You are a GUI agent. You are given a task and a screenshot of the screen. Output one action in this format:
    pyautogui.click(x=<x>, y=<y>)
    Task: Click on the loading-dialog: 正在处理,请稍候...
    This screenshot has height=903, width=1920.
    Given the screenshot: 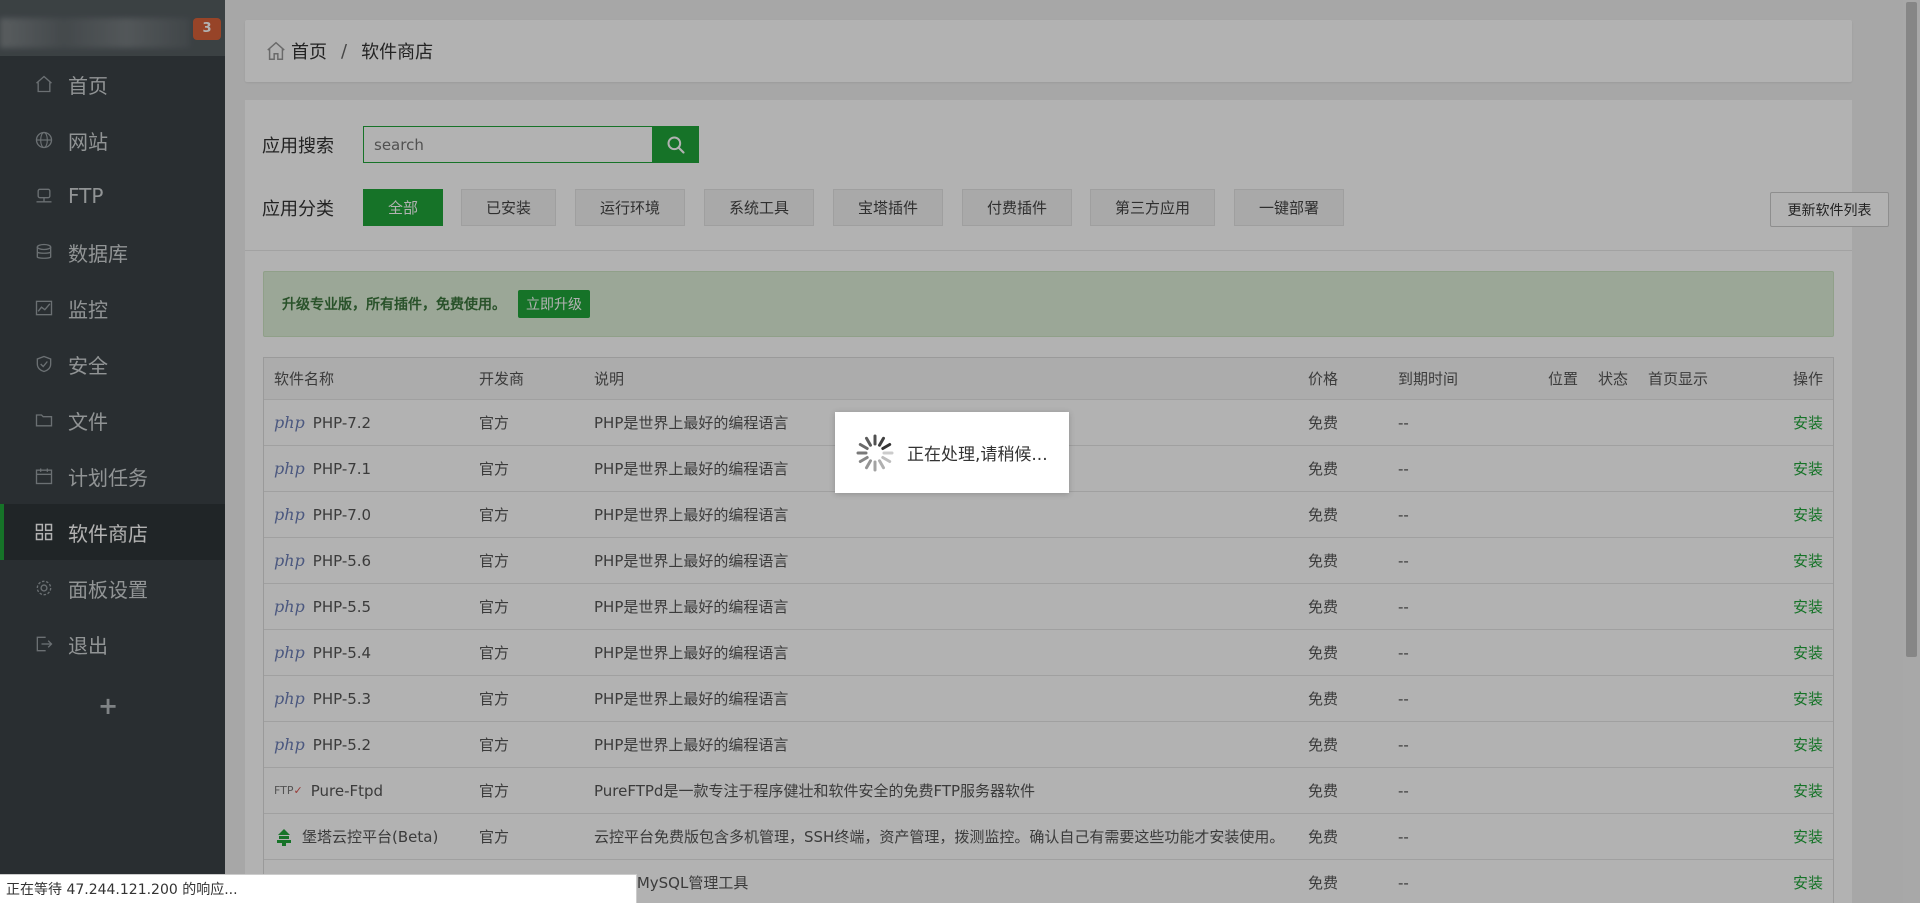 What is the action you would take?
    pyautogui.click(x=952, y=452)
    